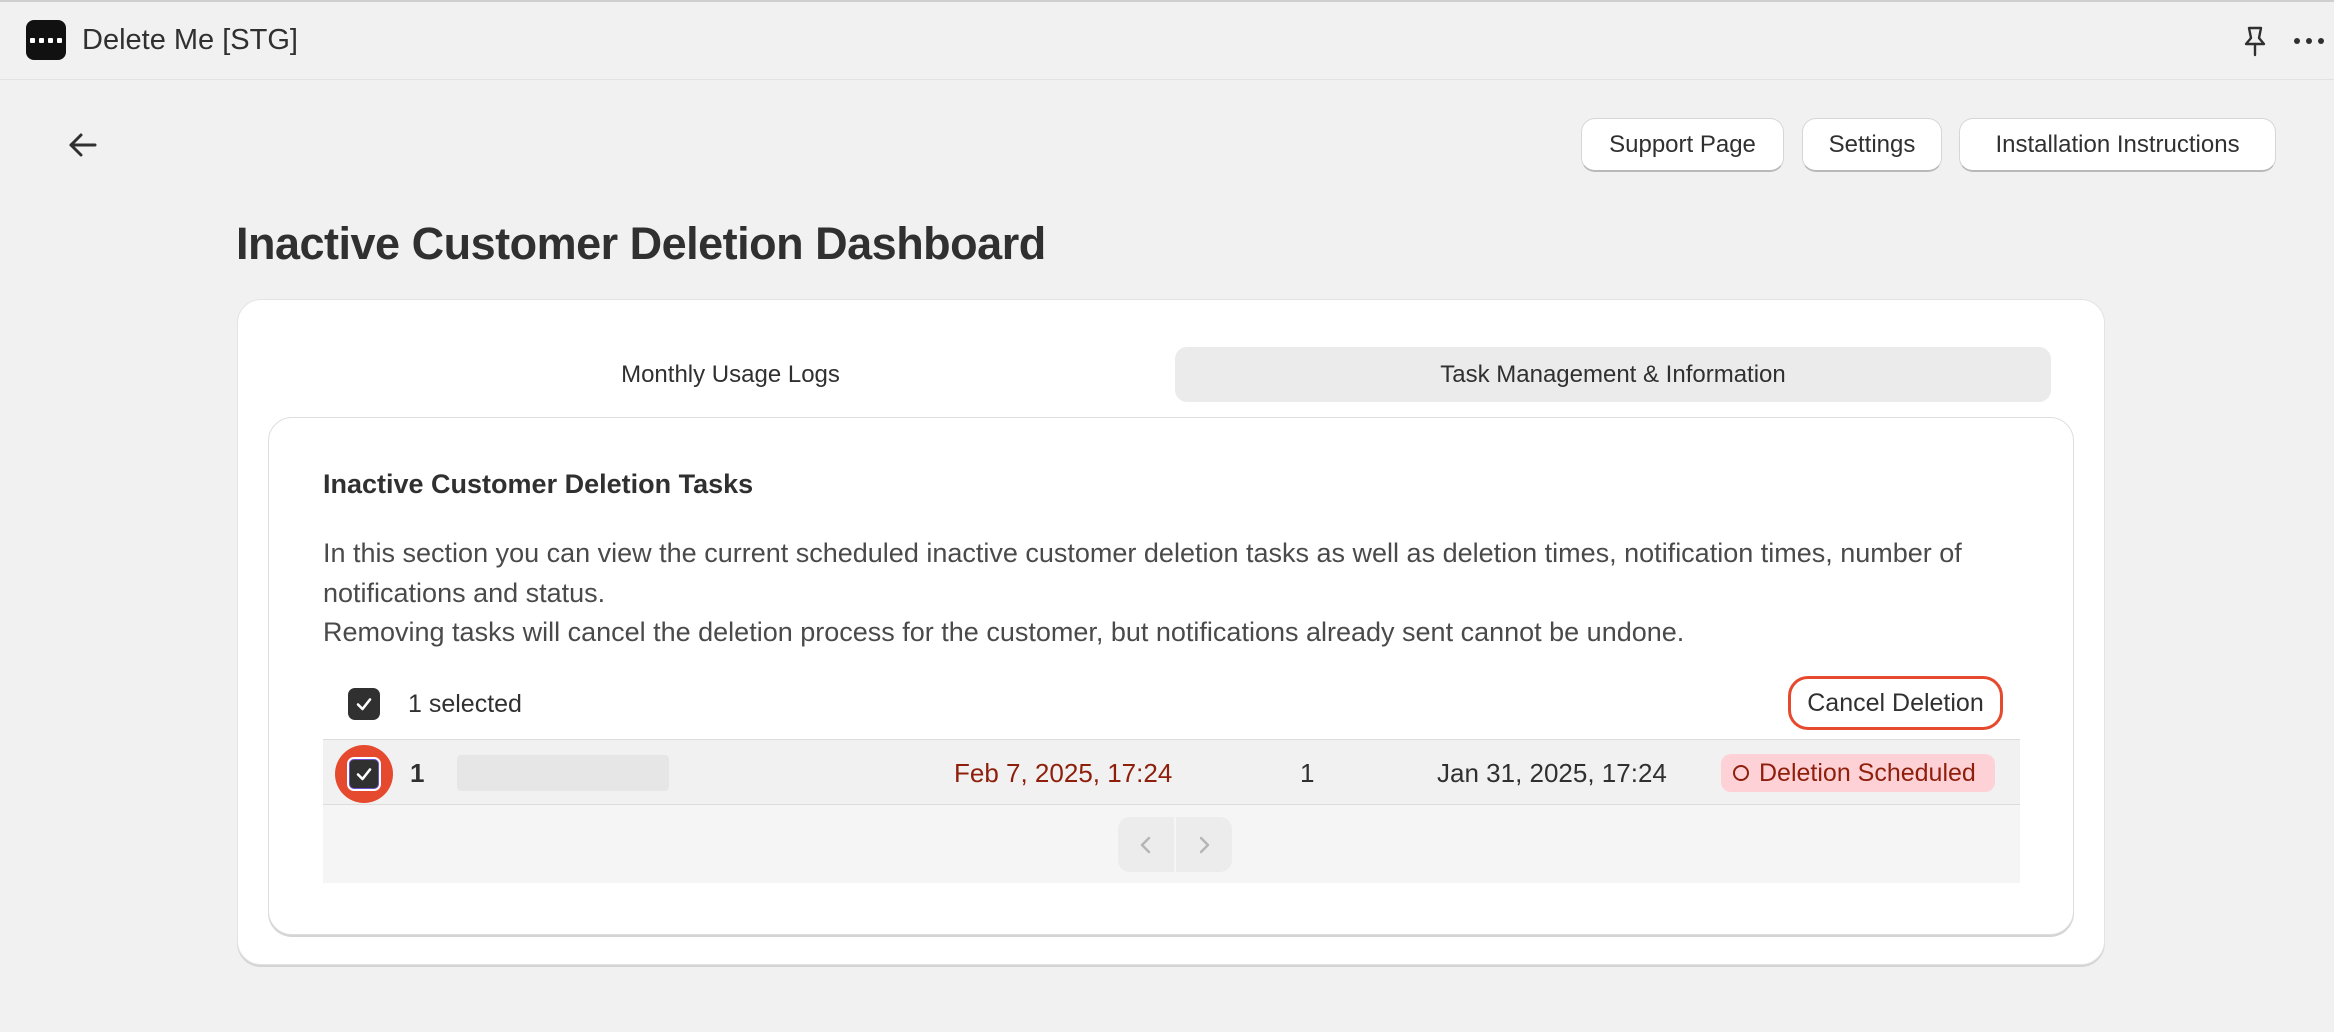 Image resolution: width=2334 pixels, height=1032 pixels. I want to click on app-title: Delete Me [STG], so click(190, 40).